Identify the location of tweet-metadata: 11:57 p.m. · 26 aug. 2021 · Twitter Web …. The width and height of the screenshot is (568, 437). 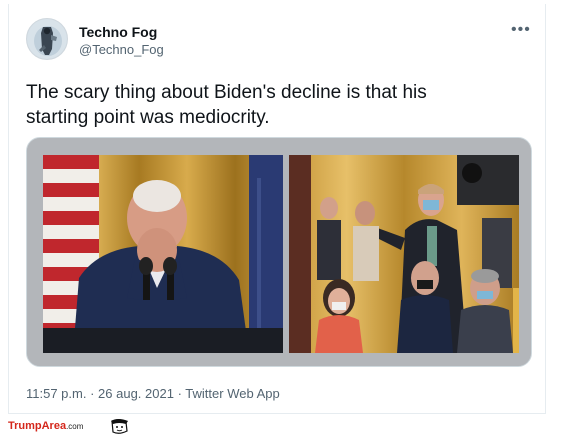
(153, 393).